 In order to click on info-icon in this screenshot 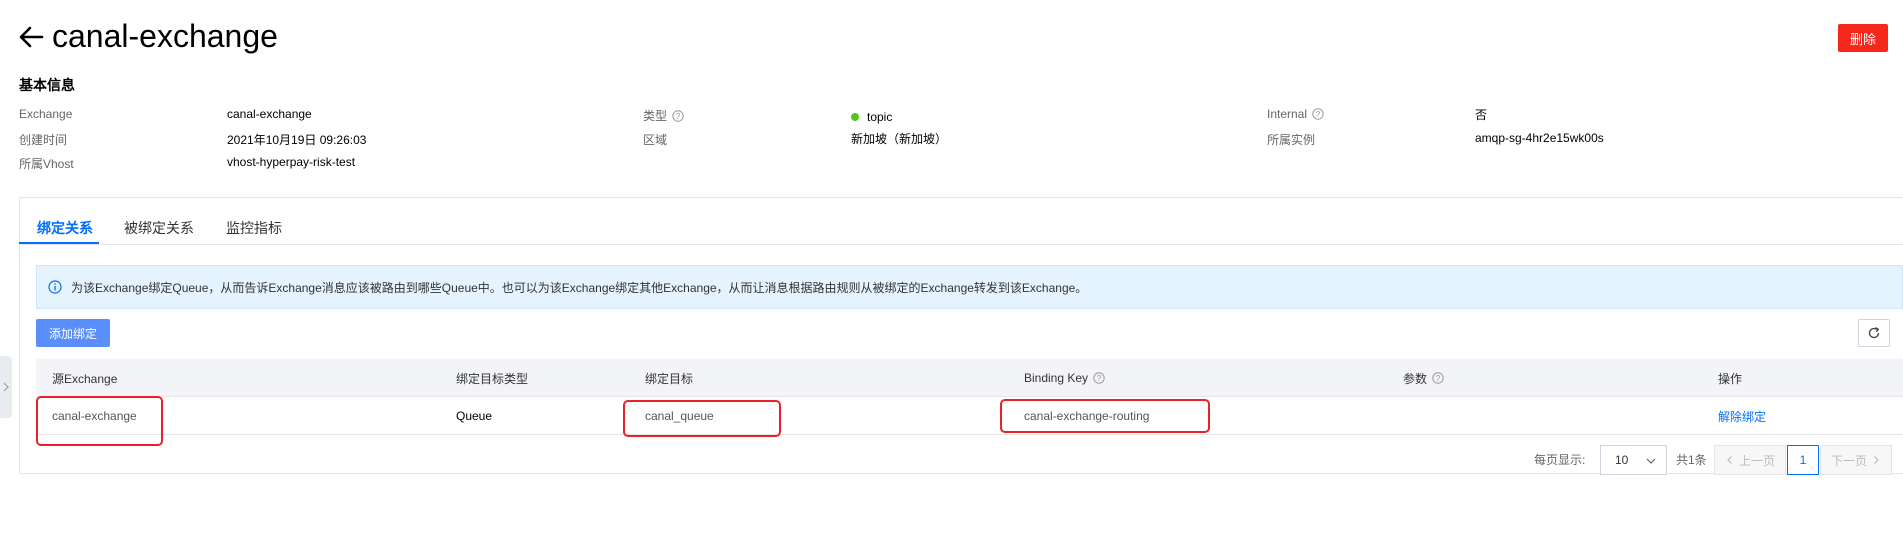, I will do `click(55, 287)`.